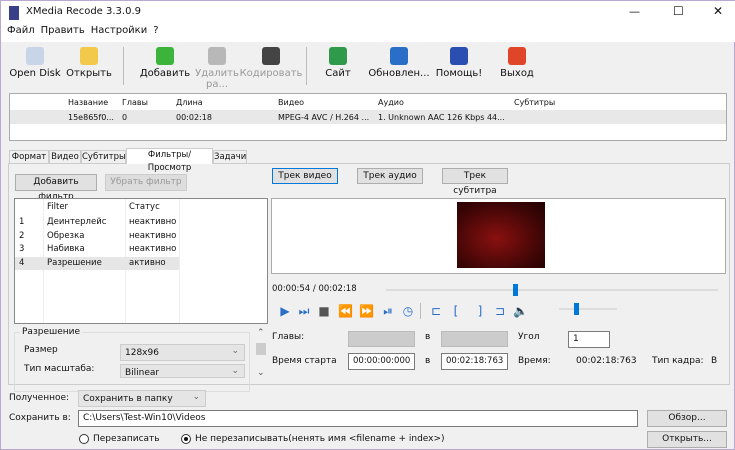 The width and height of the screenshot is (735, 450). What do you see at coordinates (474, 339) in the screenshot?
I see `chapter-to-select` at bounding box center [474, 339].